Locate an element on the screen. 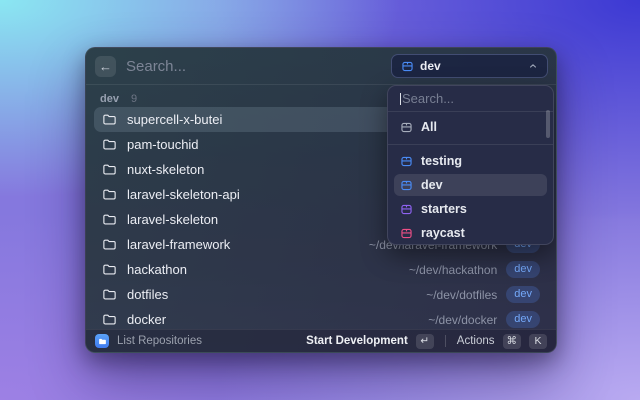 This screenshot has height=400, width=640. k-key-icon: K is located at coordinates (538, 341).